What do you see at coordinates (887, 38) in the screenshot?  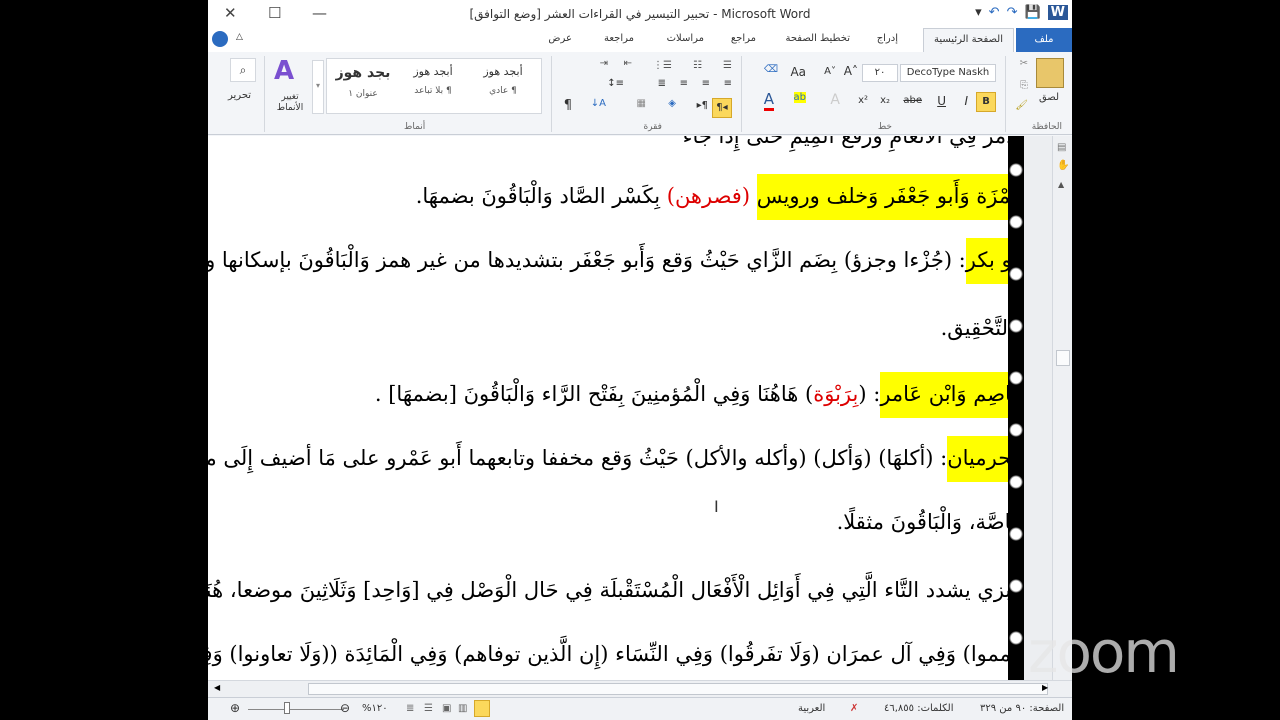 I see `tab-insert: إدراج` at bounding box center [887, 38].